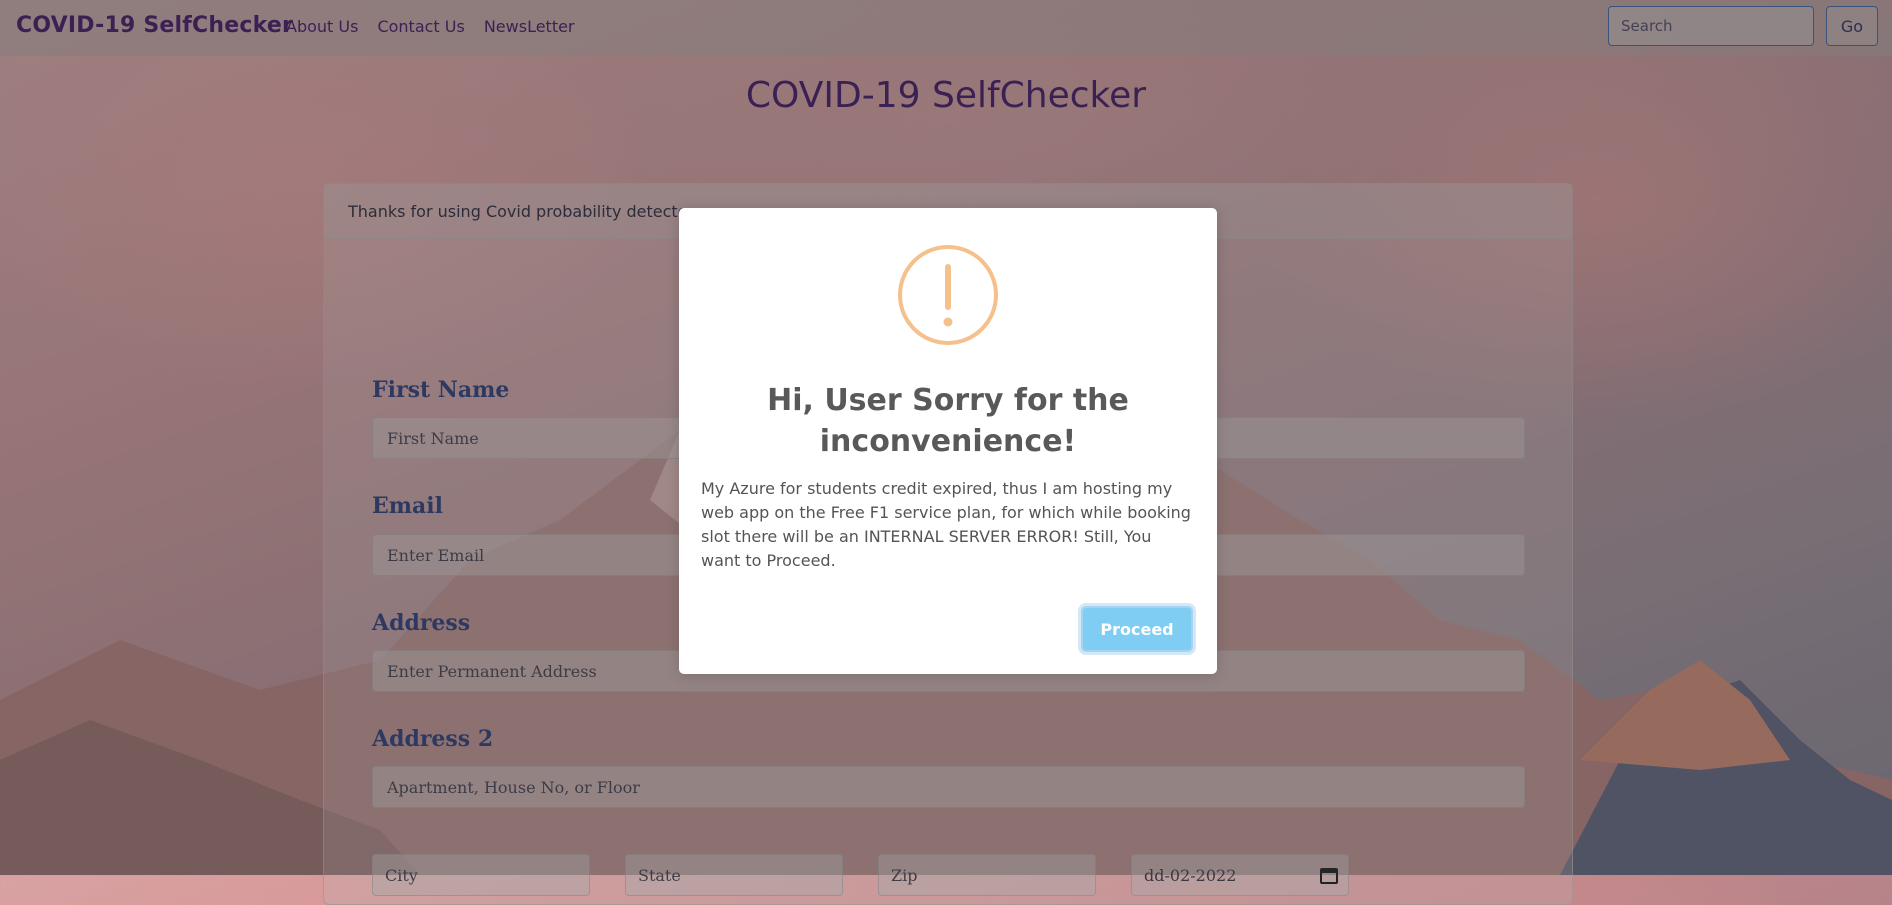 The height and width of the screenshot is (905, 1892). Describe the element at coordinates (948, 295) in the screenshot. I see `warning-exclamation-icon` at that location.